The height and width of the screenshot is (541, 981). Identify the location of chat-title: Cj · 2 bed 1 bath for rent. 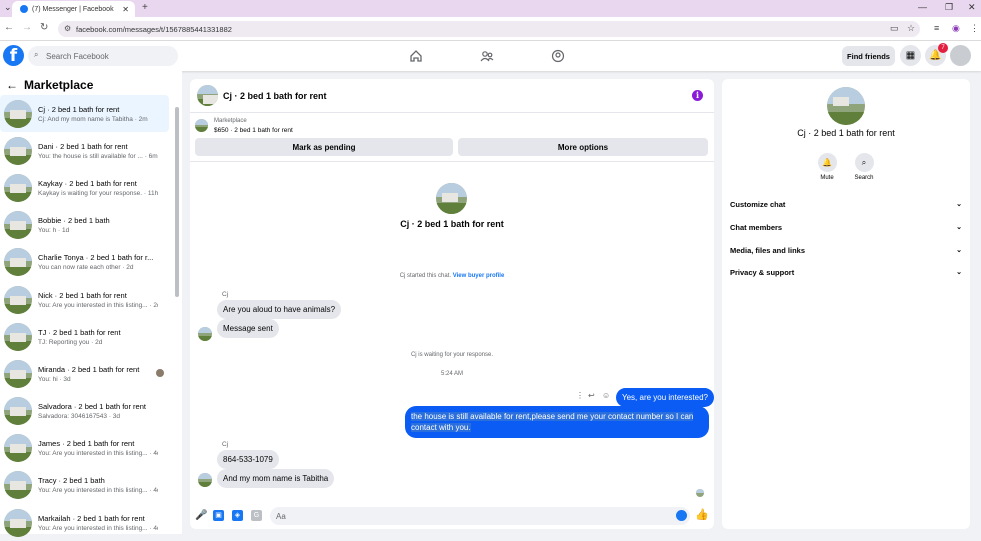
(275, 96).